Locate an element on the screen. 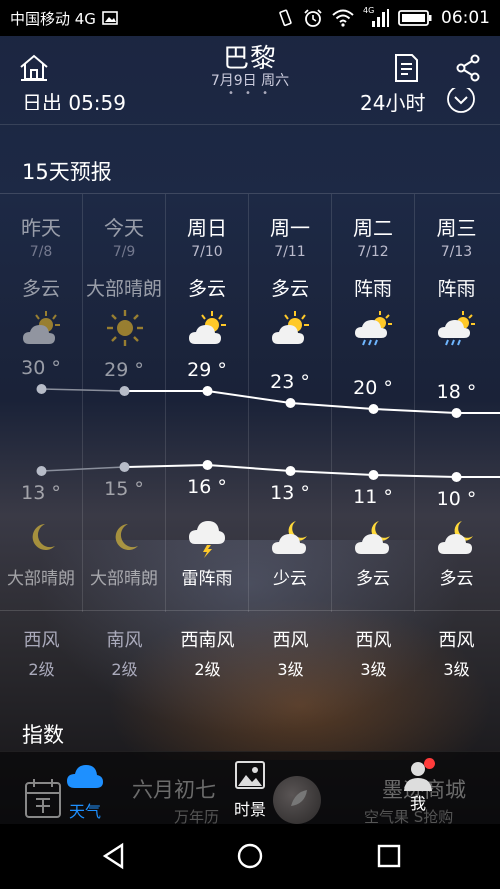 Image resolution: width=500 pixels, height=889 pixels. day-date: 7/11 is located at coordinates (290, 252).